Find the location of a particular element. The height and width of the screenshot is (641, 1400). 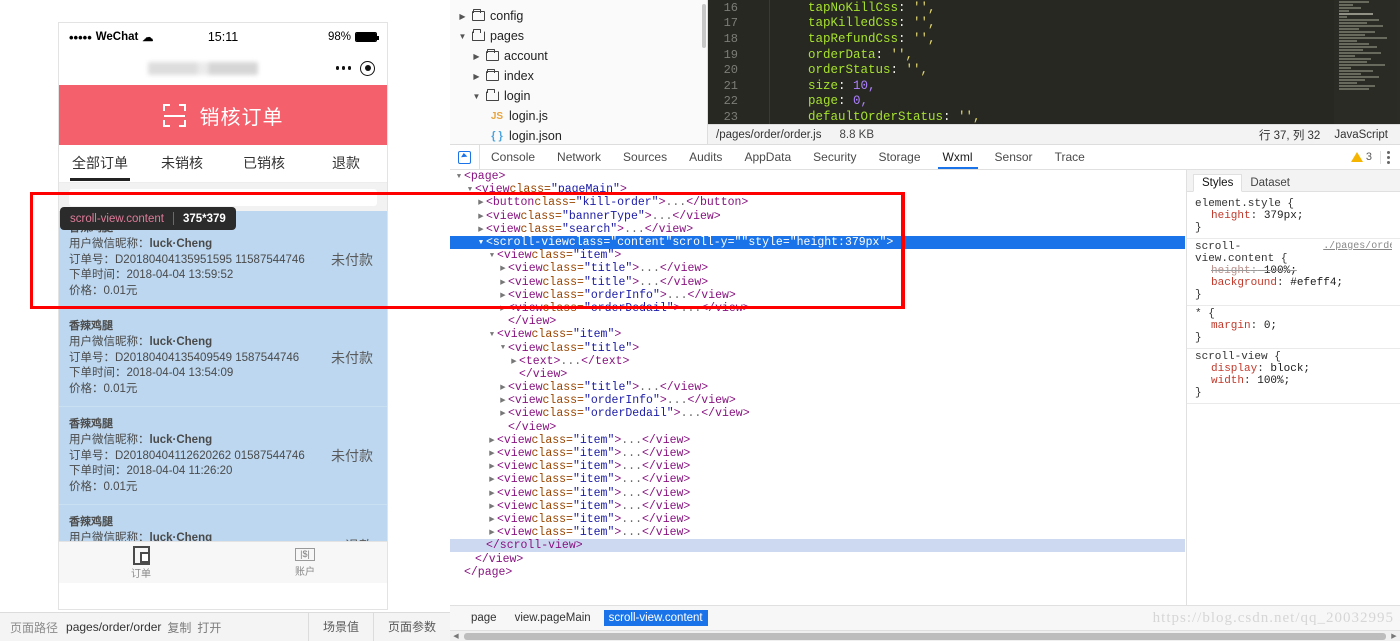

styles-panel-tabs: Styles Dataset is located at coordinates (1293, 181).